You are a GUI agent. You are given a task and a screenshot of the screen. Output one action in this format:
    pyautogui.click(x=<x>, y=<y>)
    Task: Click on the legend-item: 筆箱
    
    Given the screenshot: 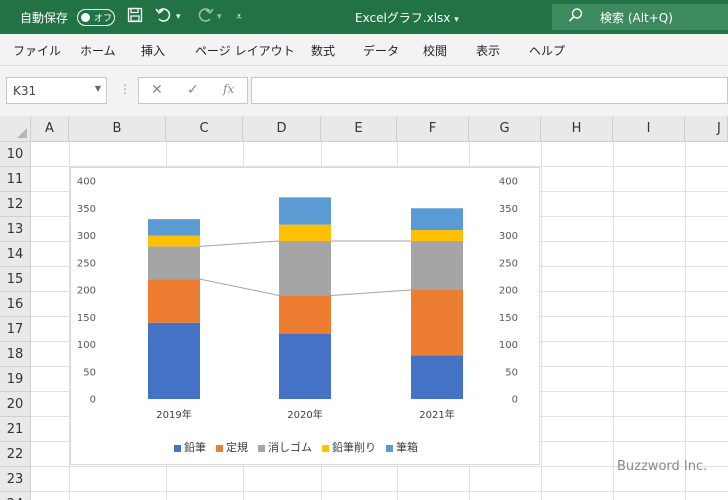 What is the action you would take?
    pyautogui.click(x=402, y=447)
    